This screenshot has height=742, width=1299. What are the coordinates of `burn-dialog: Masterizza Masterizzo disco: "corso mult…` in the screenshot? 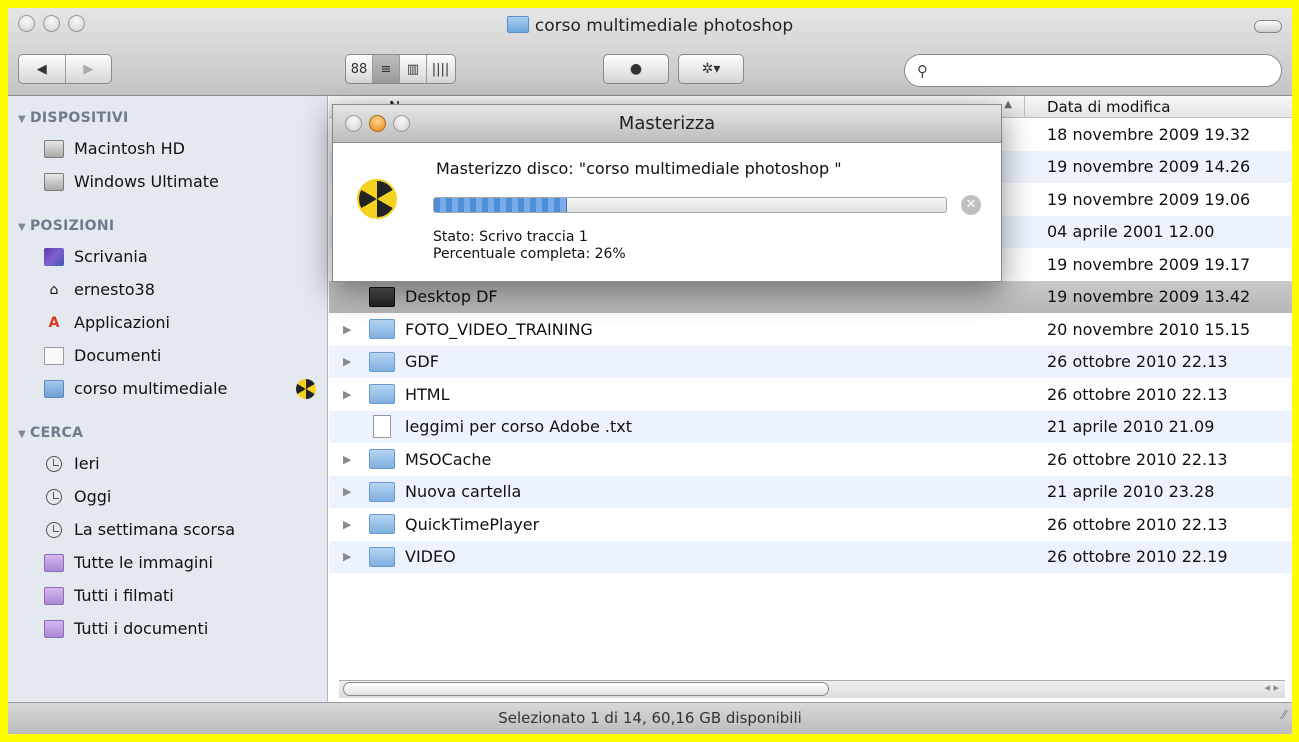 It's located at (667, 193).